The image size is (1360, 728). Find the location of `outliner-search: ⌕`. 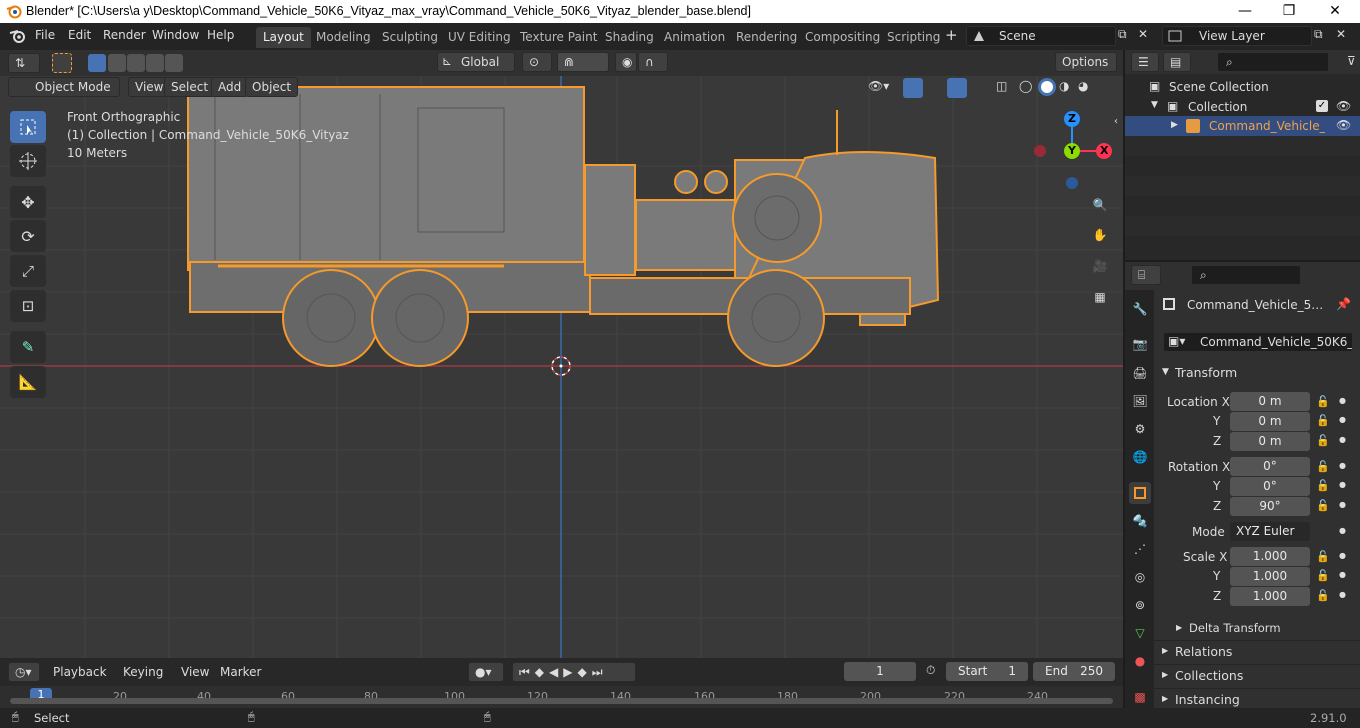

outliner-search: ⌕ is located at coordinates (1273, 62).